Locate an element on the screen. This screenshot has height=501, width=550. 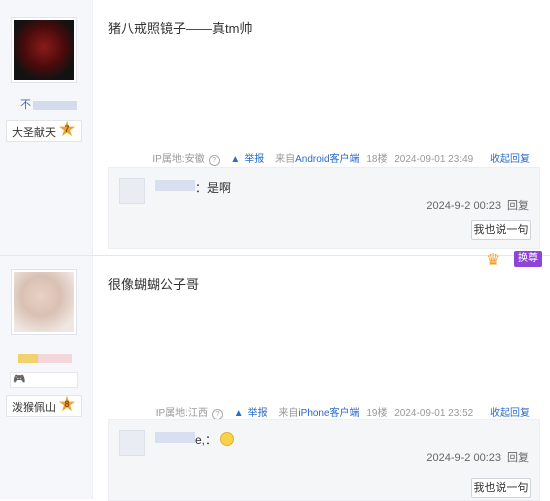
game-icon: 🎮 is located at coordinates (44, 380).